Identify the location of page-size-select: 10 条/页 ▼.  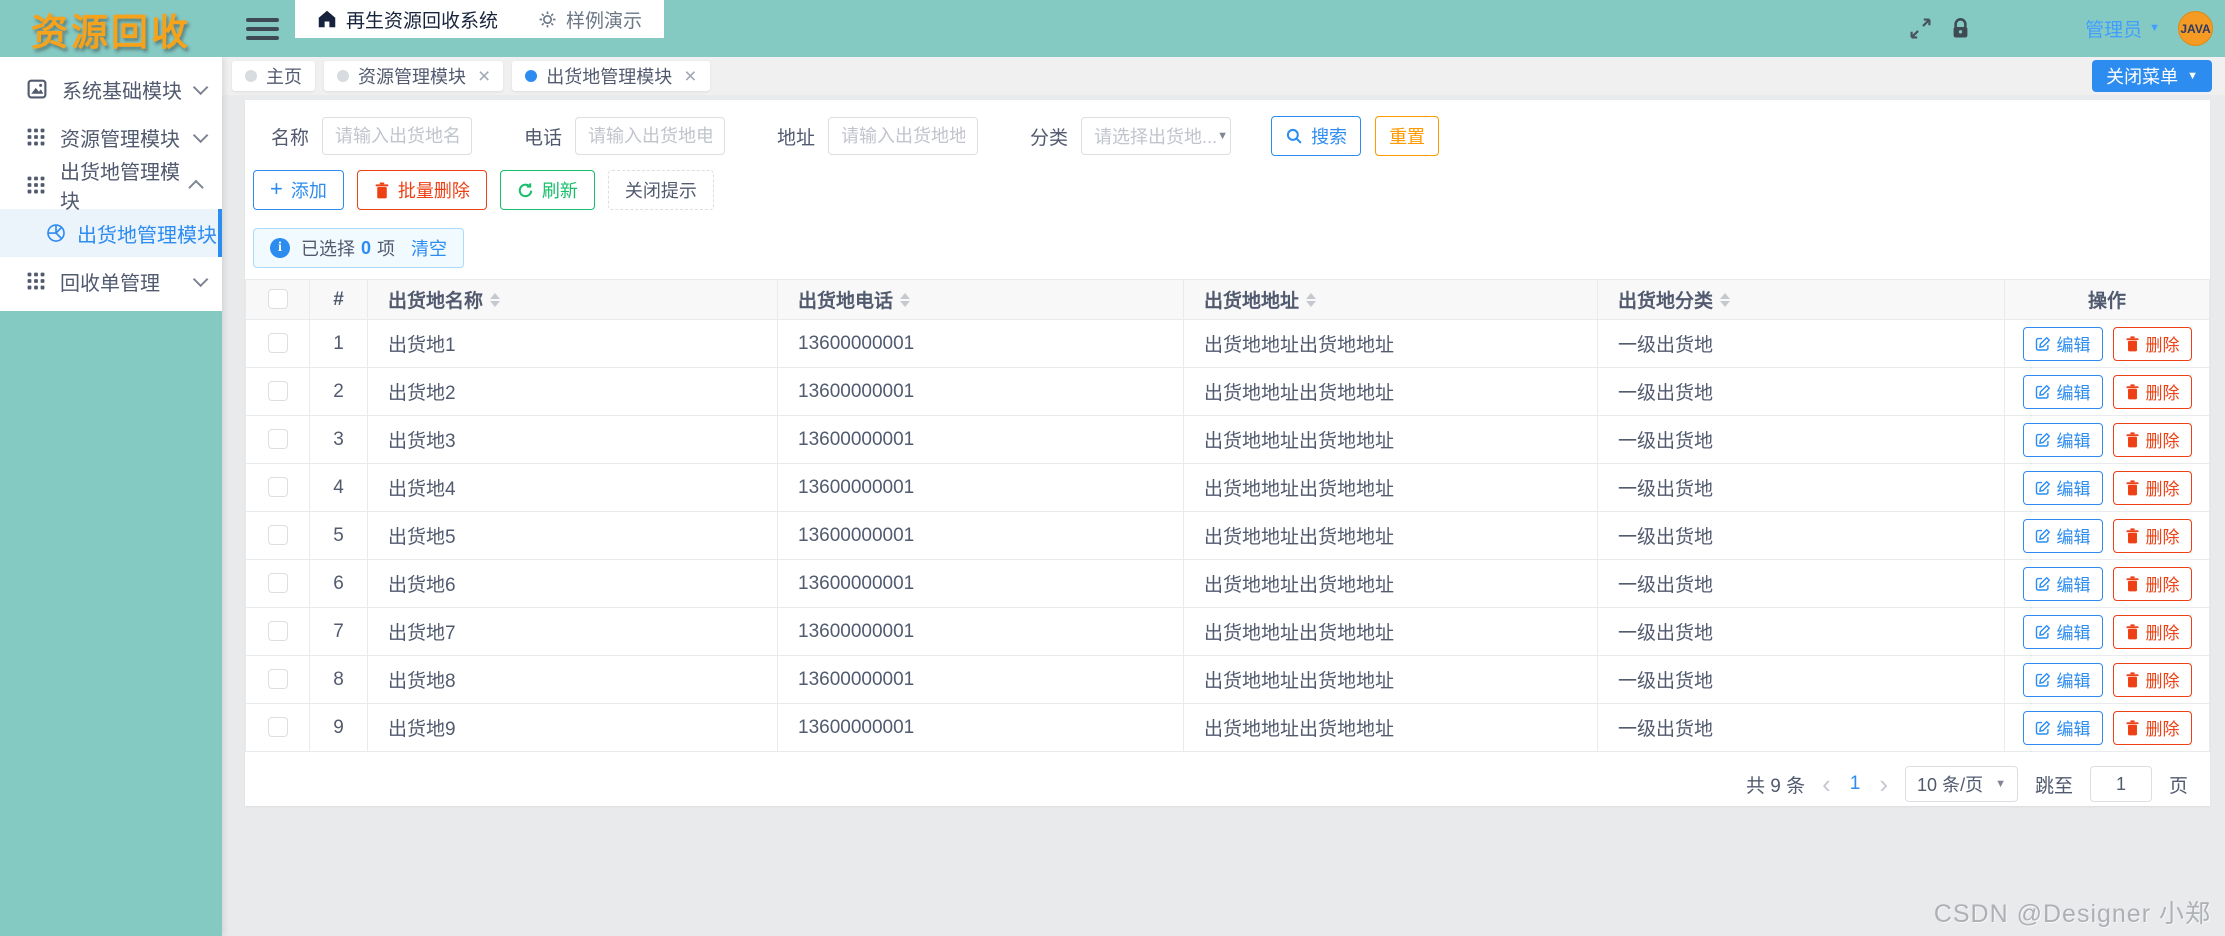
(1961, 784).